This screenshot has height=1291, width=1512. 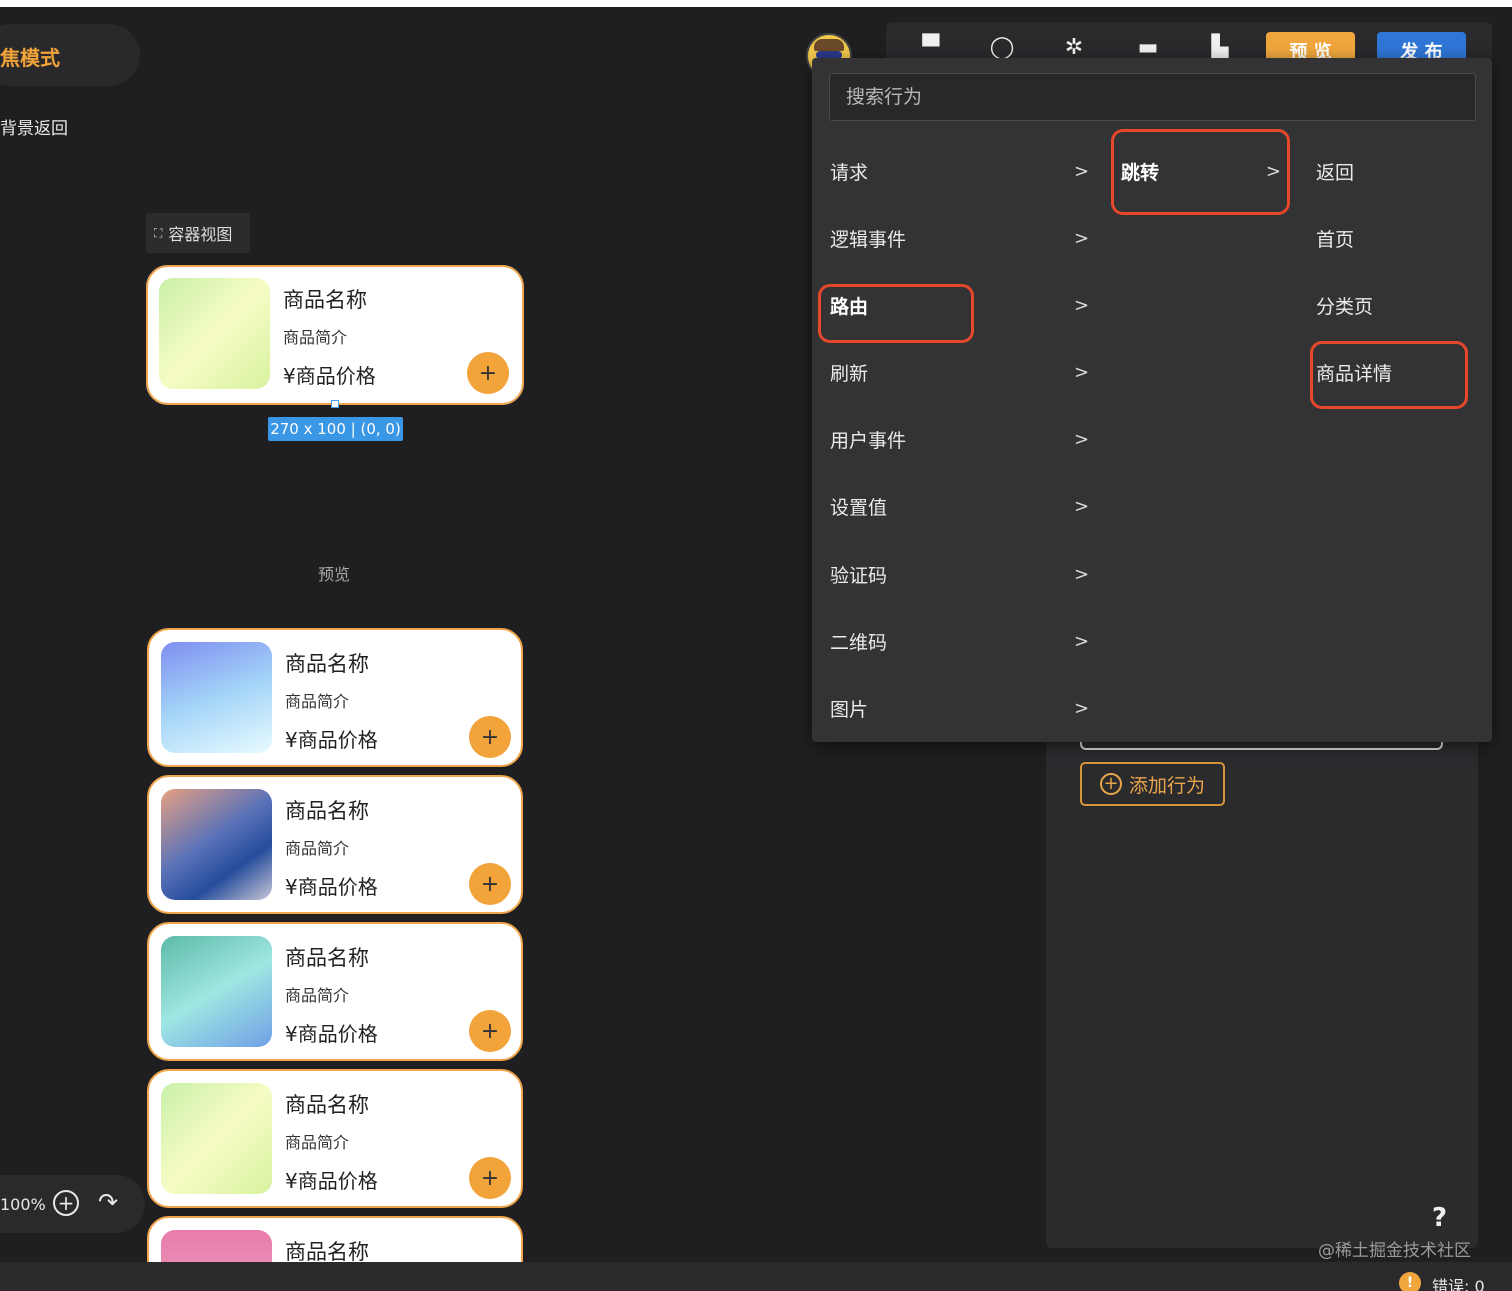 I want to click on submenu-item-label: 分类页, so click(x=1345, y=306).